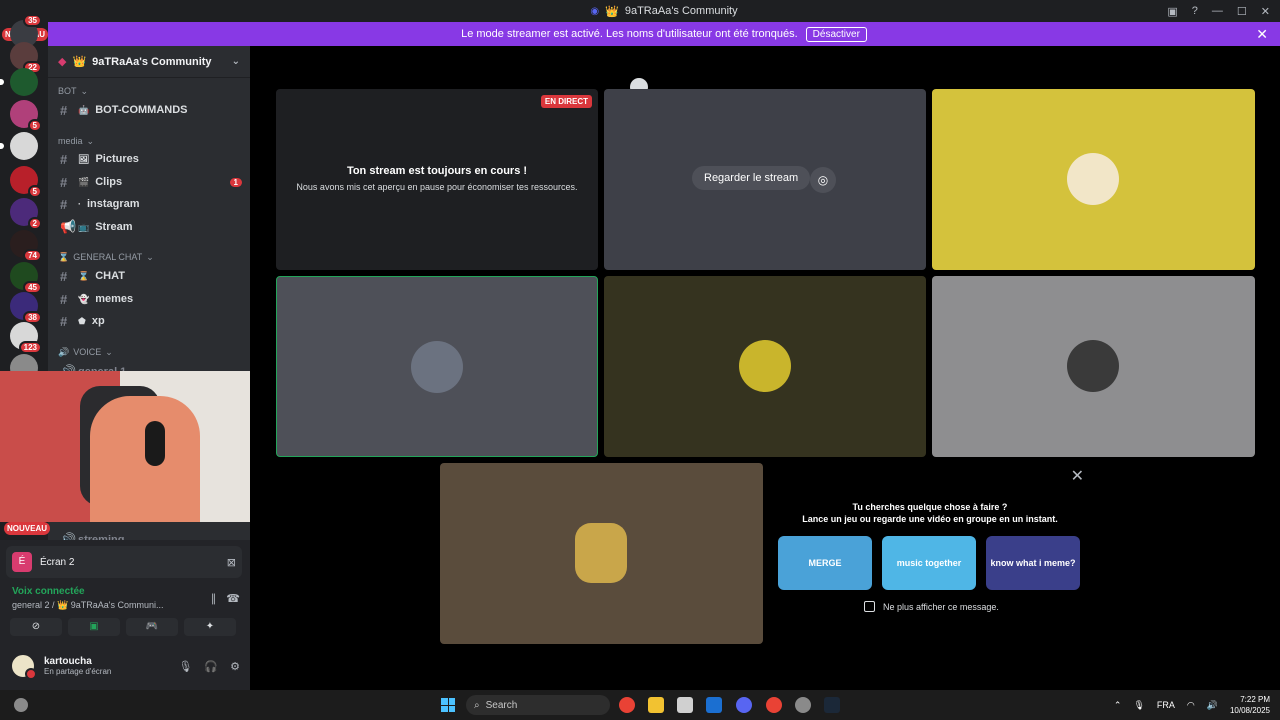 Image resolution: width=1280 pixels, height=720 pixels. I want to click on disable-streamer-mode-button: Désactiver, so click(836, 34).